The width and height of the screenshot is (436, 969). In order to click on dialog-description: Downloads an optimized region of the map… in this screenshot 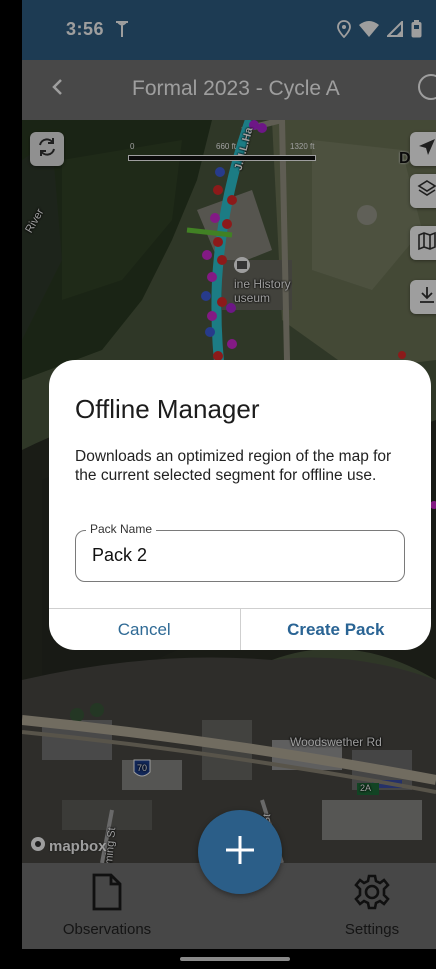, I will do `click(233, 466)`.